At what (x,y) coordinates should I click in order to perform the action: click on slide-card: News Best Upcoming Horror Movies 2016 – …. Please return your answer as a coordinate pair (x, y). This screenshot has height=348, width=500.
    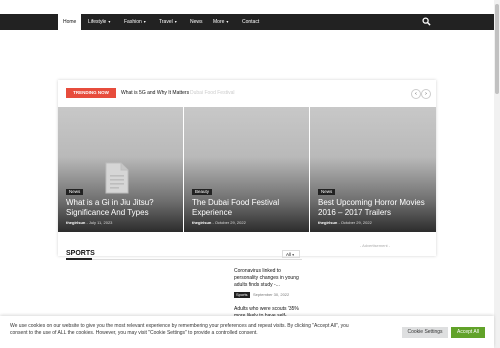
    Looking at the image, I should click on (373, 169).